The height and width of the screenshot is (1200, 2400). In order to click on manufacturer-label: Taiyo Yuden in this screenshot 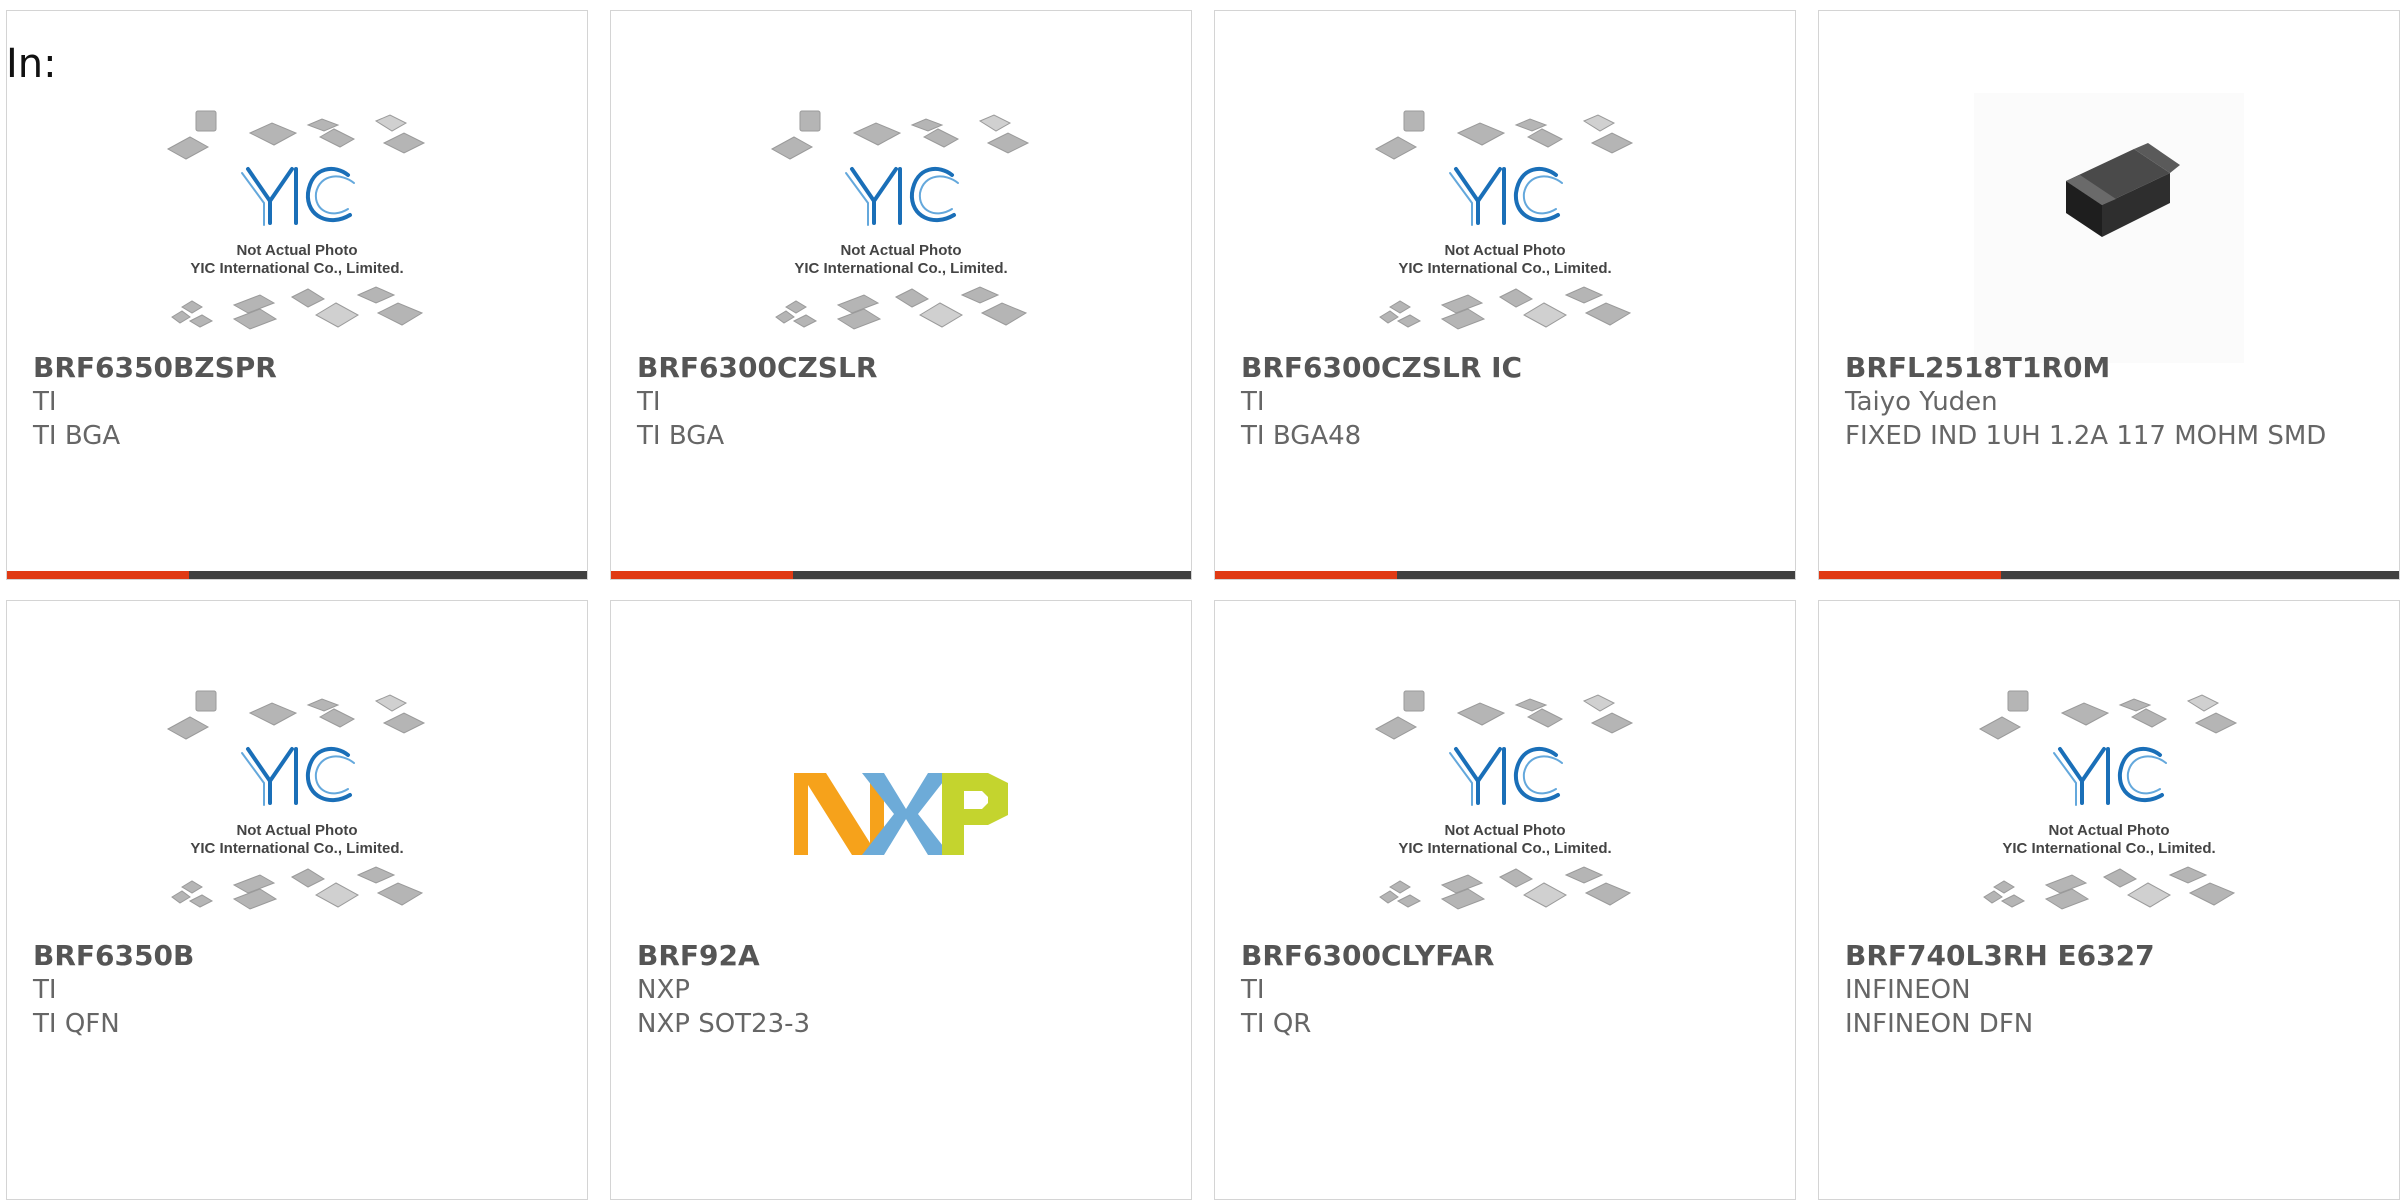, I will do `click(1921, 402)`.